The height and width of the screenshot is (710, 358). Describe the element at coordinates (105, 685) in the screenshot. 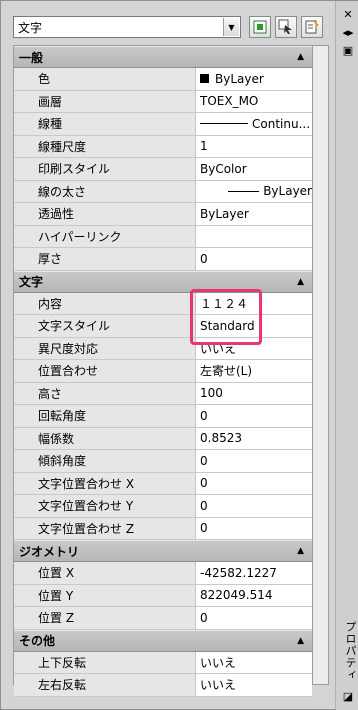

I see `property-name: 左右反転` at that location.